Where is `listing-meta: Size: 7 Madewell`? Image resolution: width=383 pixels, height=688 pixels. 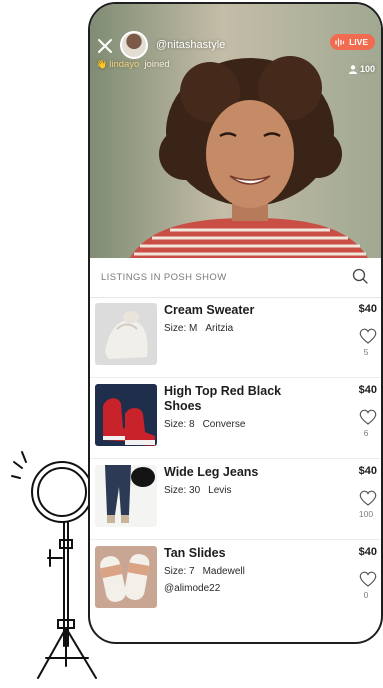
listing-meta: Size: 7 Madewell is located at coordinates (204, 571).